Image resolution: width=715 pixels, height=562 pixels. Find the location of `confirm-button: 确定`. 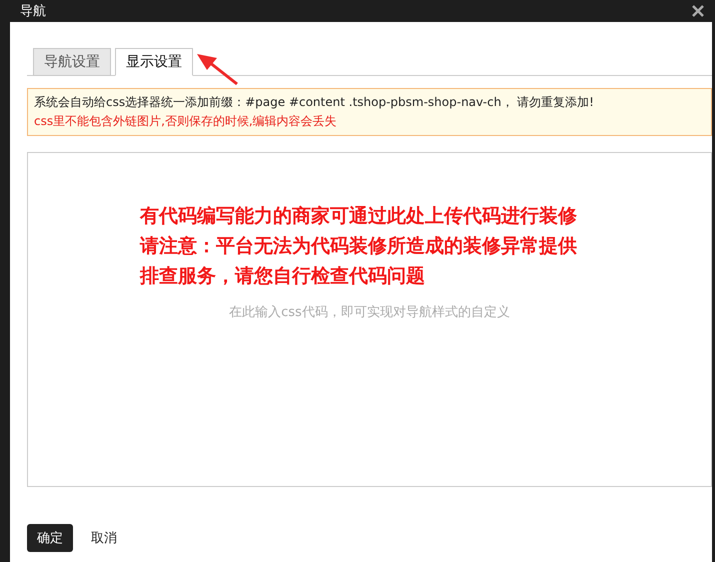

confirm-button: 确定 is located at coordinates (50, 538).